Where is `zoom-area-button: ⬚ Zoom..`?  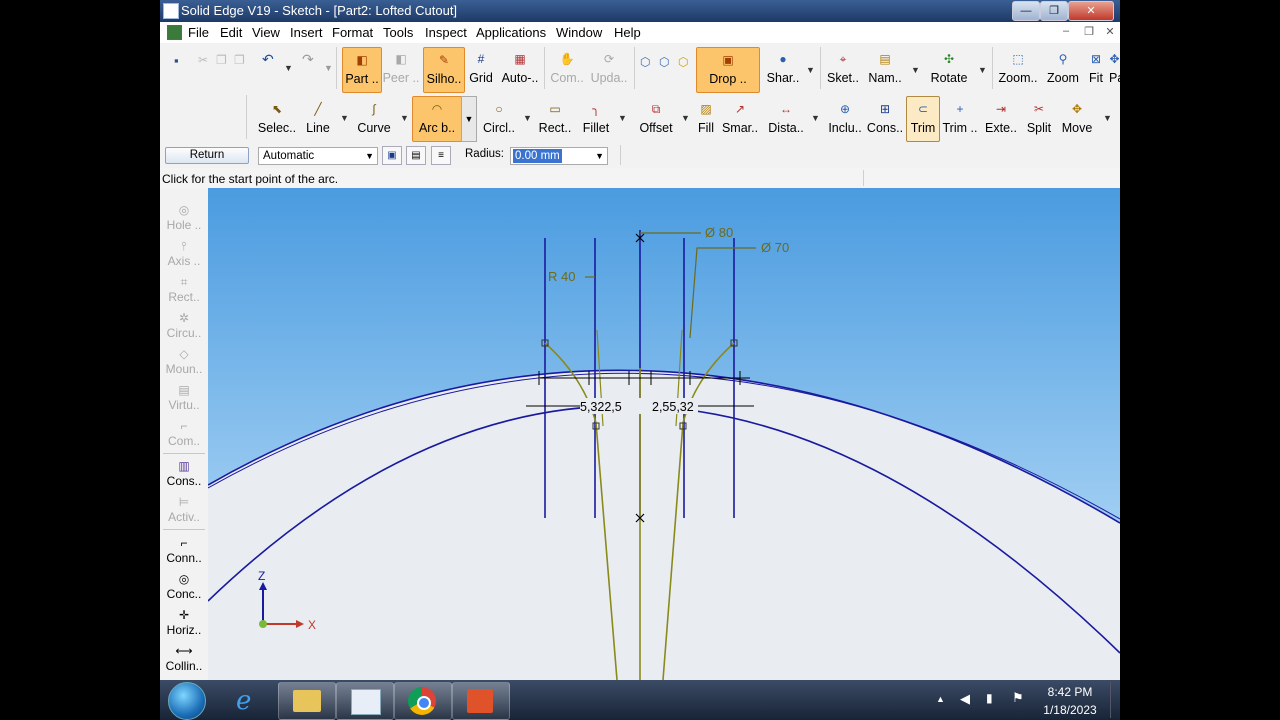
zoom-area-button: ⬚ Zoom.. is located at coordinates (1018, 69).